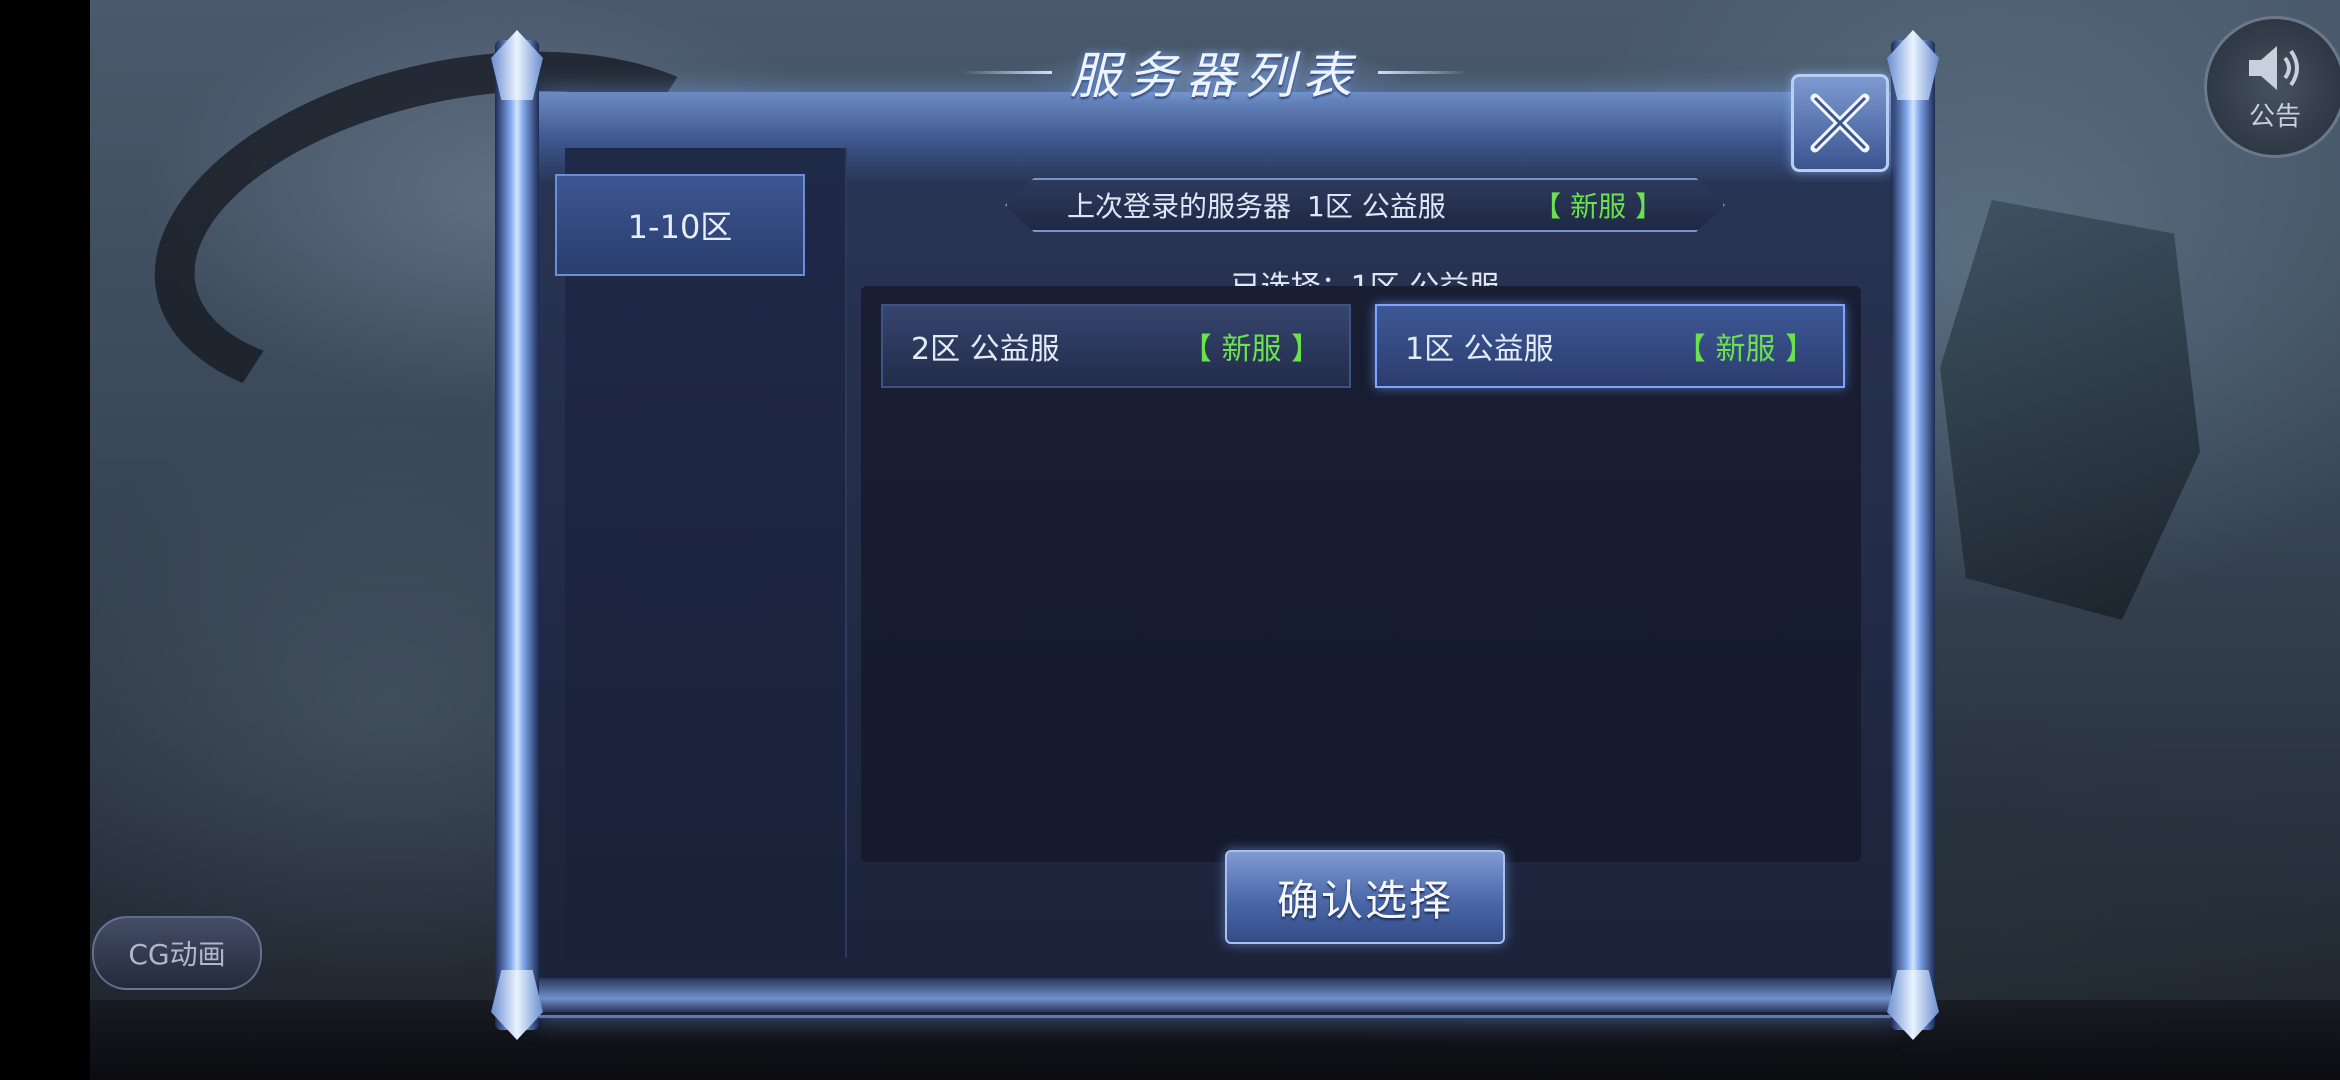 This screenshot has height=1080, width=2340. What do you see at coordinates (1215, 76) in the screenshot?
I see `dialog-title: 服务器列表` at bounding box center [1215, 76].